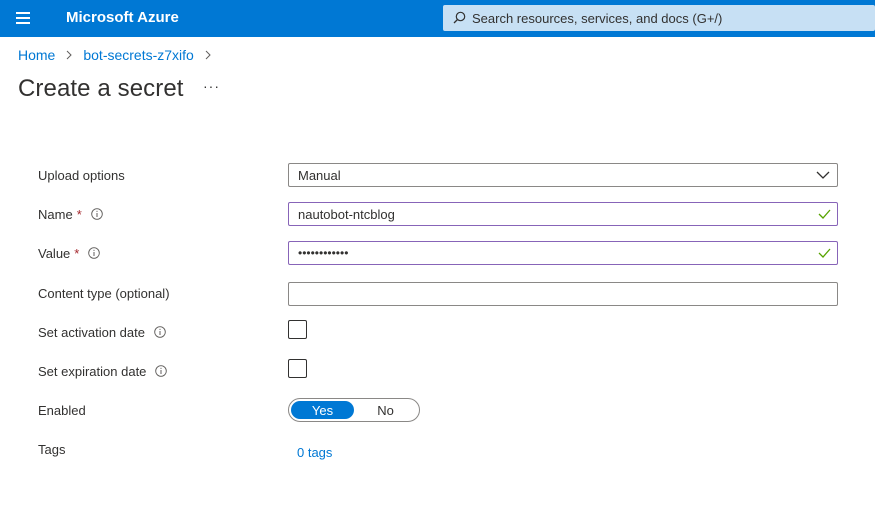 The height and width of the screenshot is (521, 875). I want to click on search-input, so click(669, 18).